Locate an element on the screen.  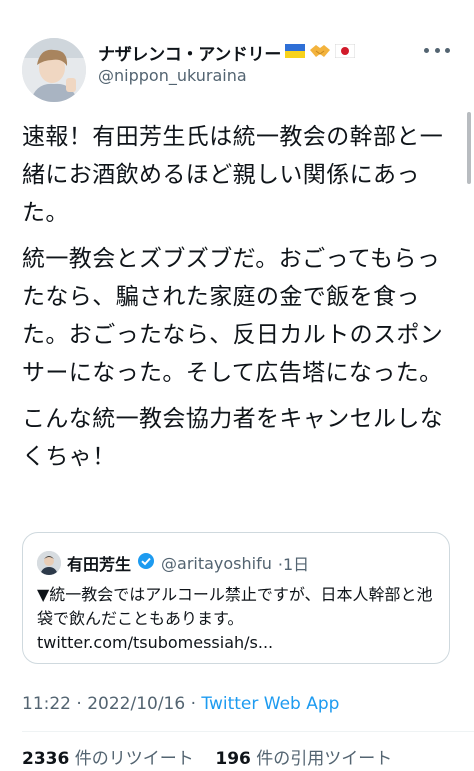
quoted-tweet-header: 有田芳生 @aritayoshifu ·1日 is located at coordinates (173, 563).